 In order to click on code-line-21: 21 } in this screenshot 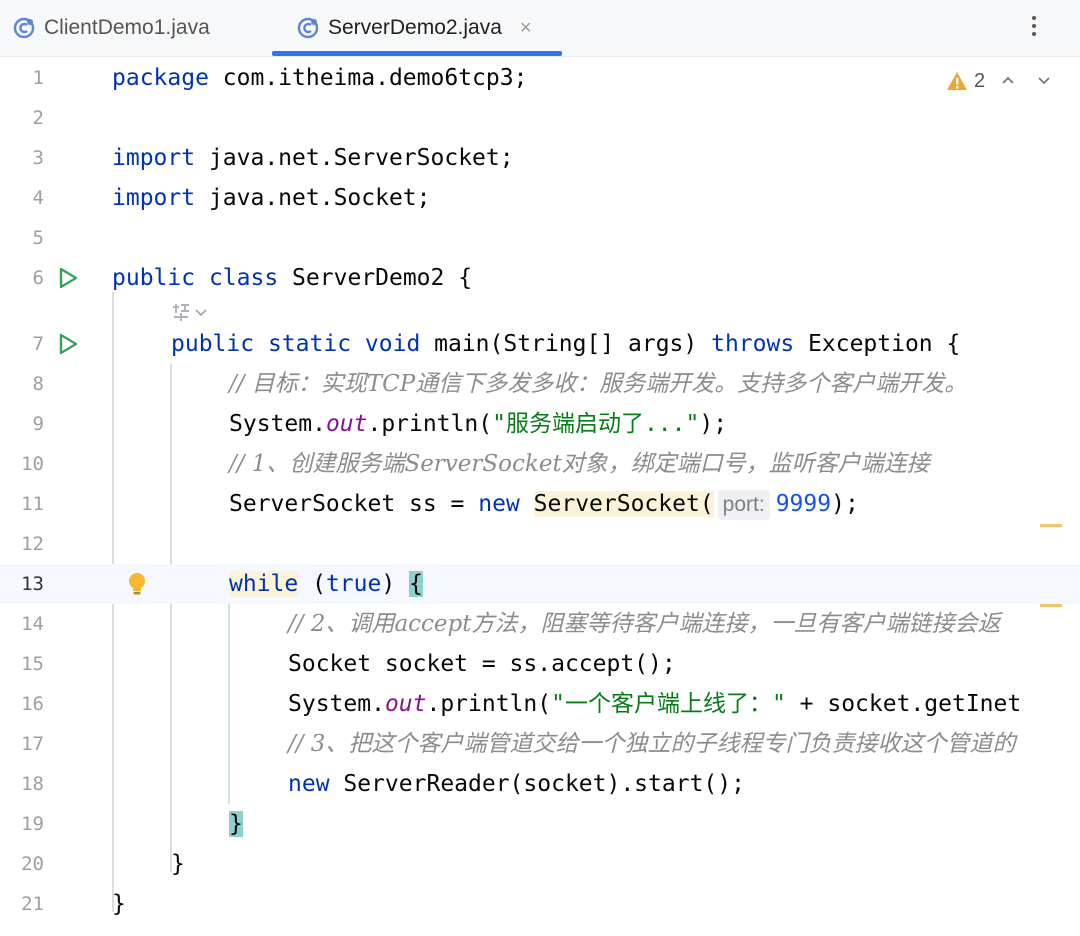, I will do `click(540, 904)`.